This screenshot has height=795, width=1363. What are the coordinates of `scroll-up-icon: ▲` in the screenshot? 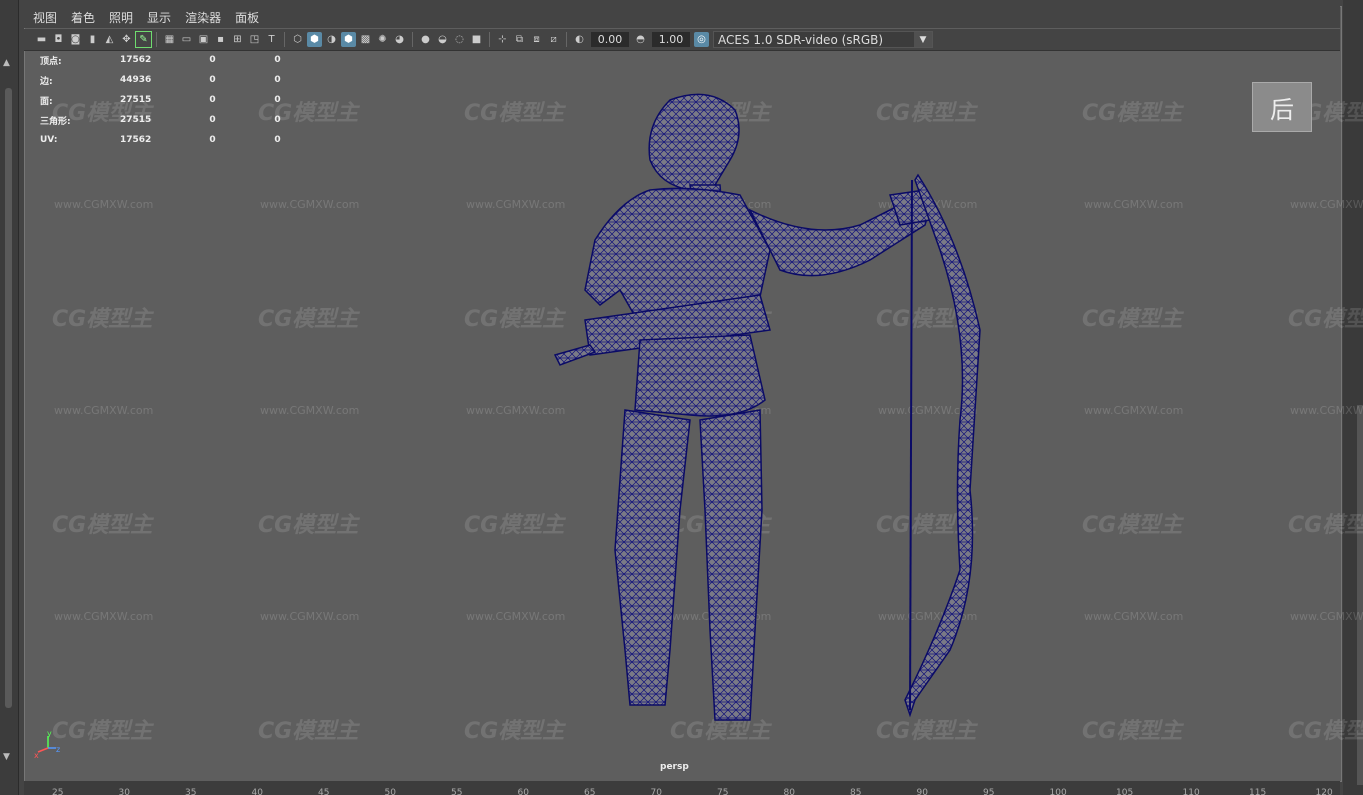 It's located at (6, 63).